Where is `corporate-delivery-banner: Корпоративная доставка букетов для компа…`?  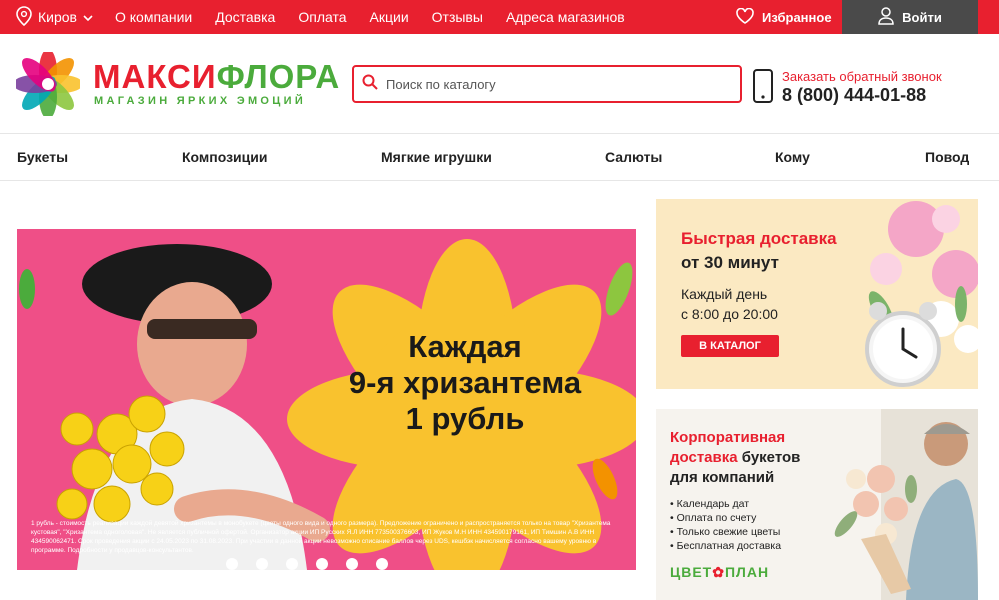
corporate-delivery-banner: Корпоративная доставка букетов для компа… is located at coordinates (817, 504).